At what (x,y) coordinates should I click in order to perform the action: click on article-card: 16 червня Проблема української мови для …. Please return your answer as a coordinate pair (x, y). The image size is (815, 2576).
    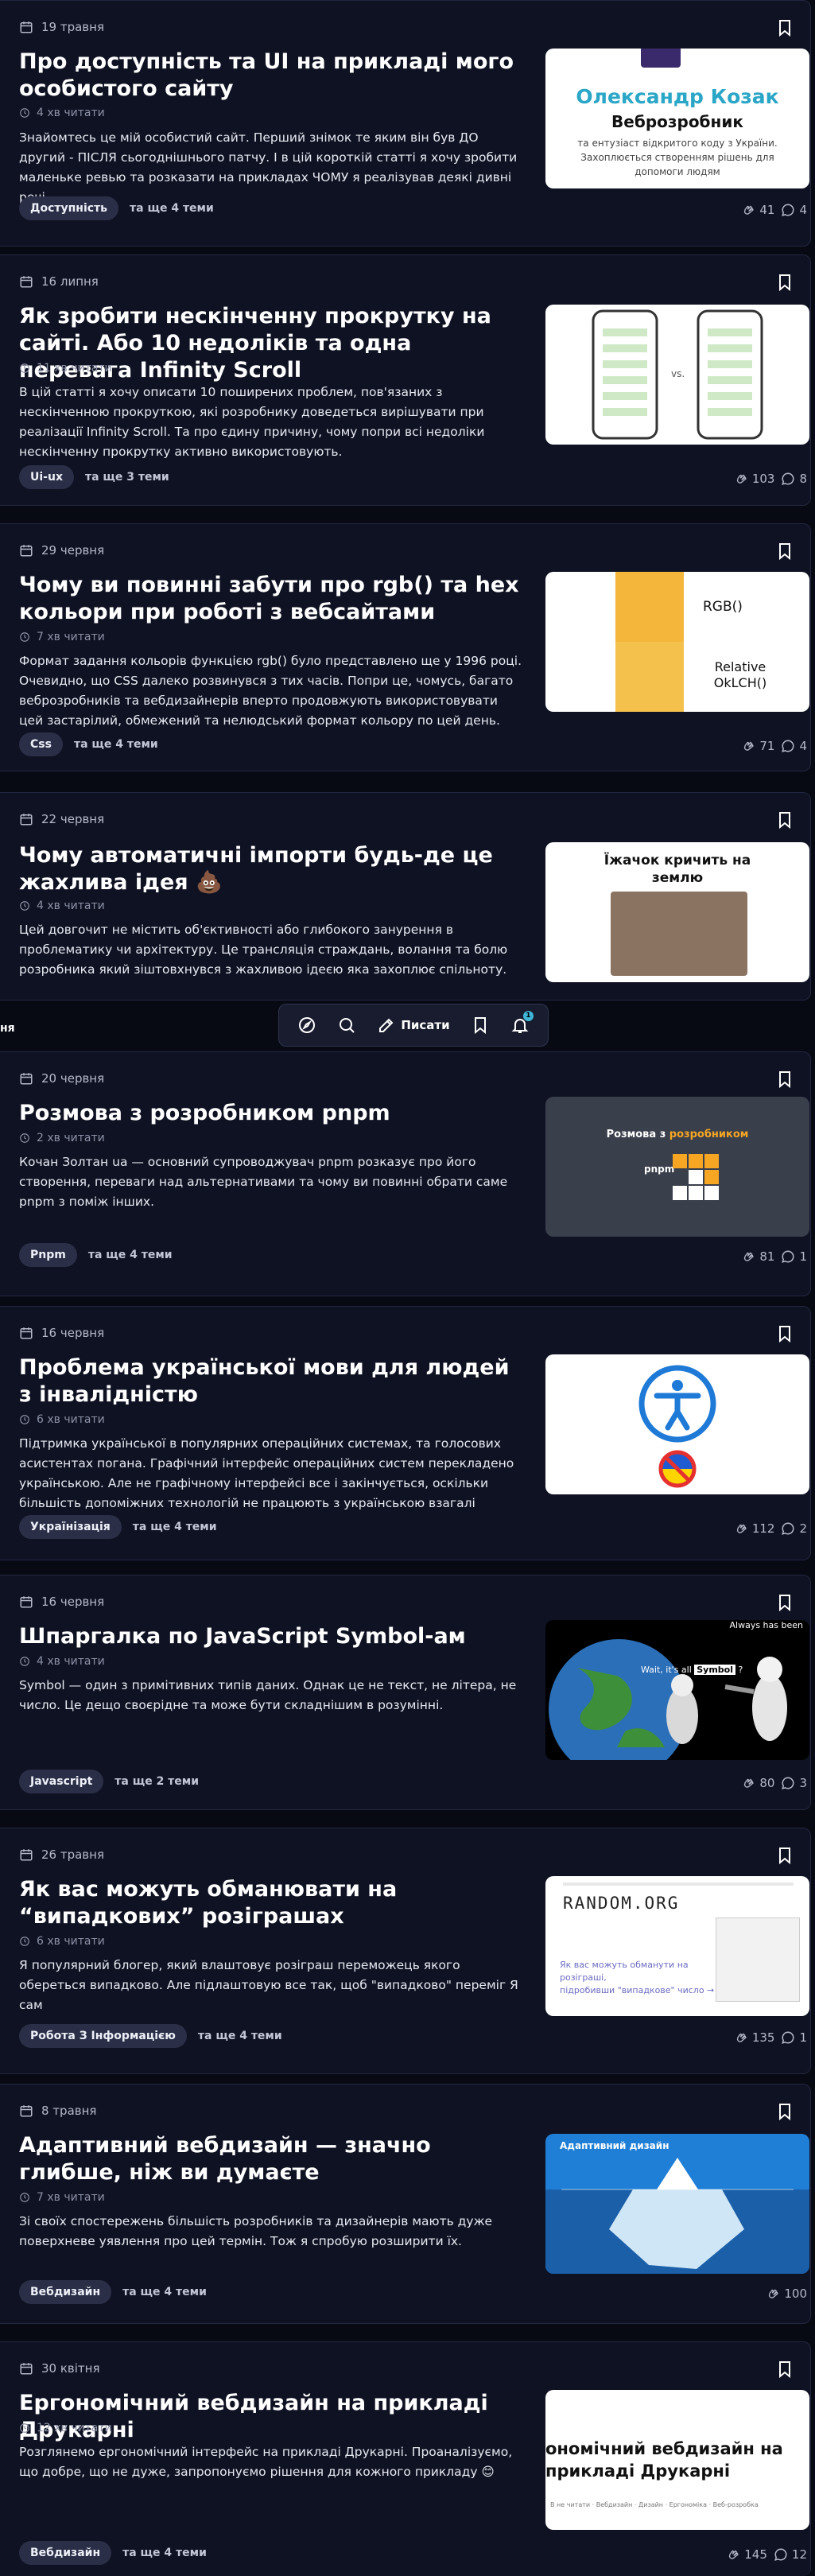
    Looking at the image, I should click on (406, 1433).